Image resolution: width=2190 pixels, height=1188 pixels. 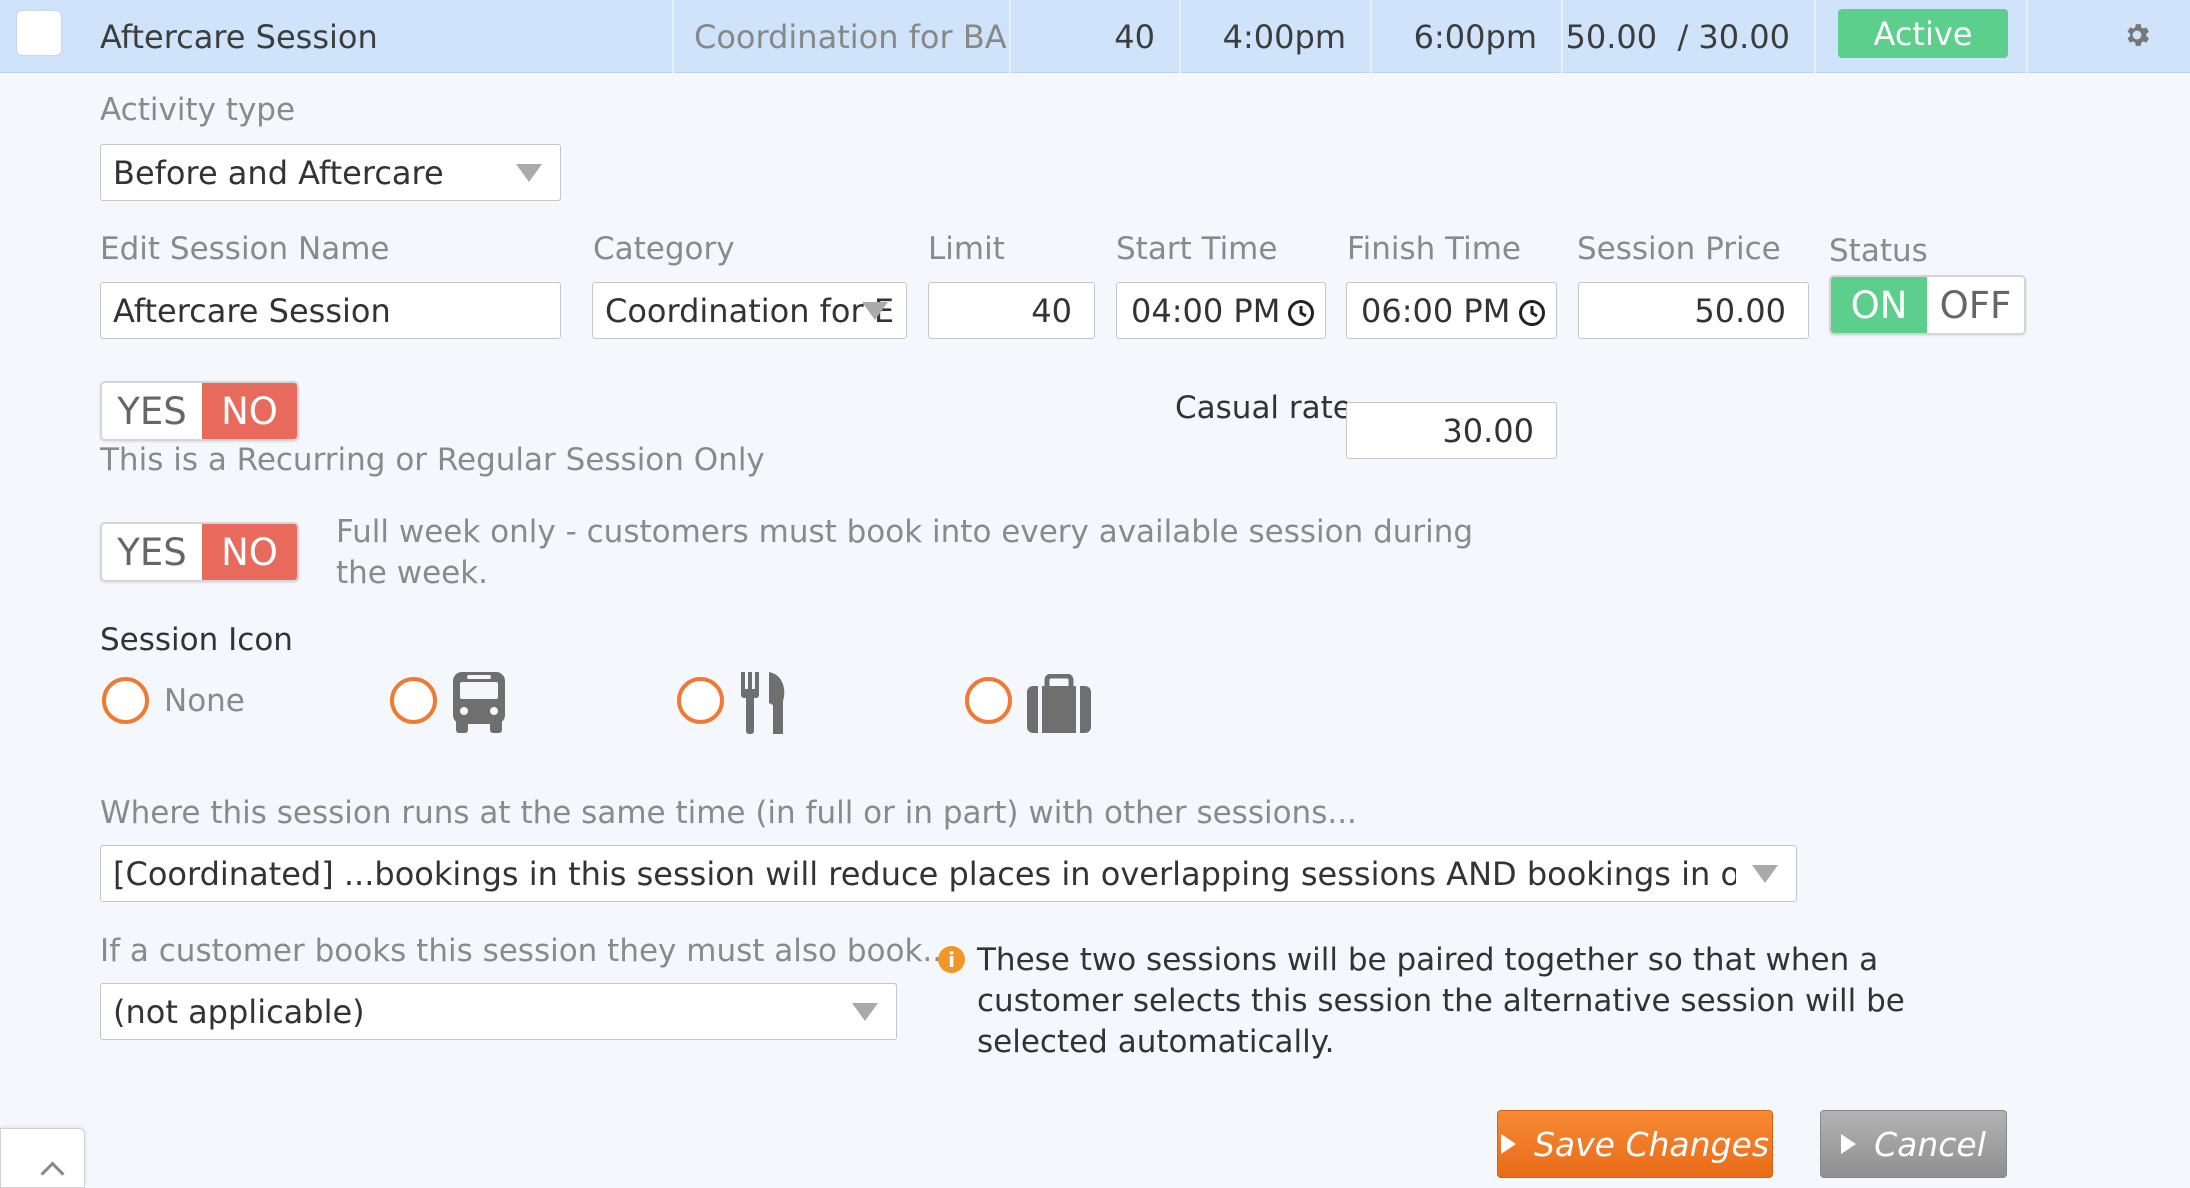 What do you see at coordinates (1197, 249) in the screenshot?
I see `start-time-label: Start Time` at bounding box center [1197, 249].